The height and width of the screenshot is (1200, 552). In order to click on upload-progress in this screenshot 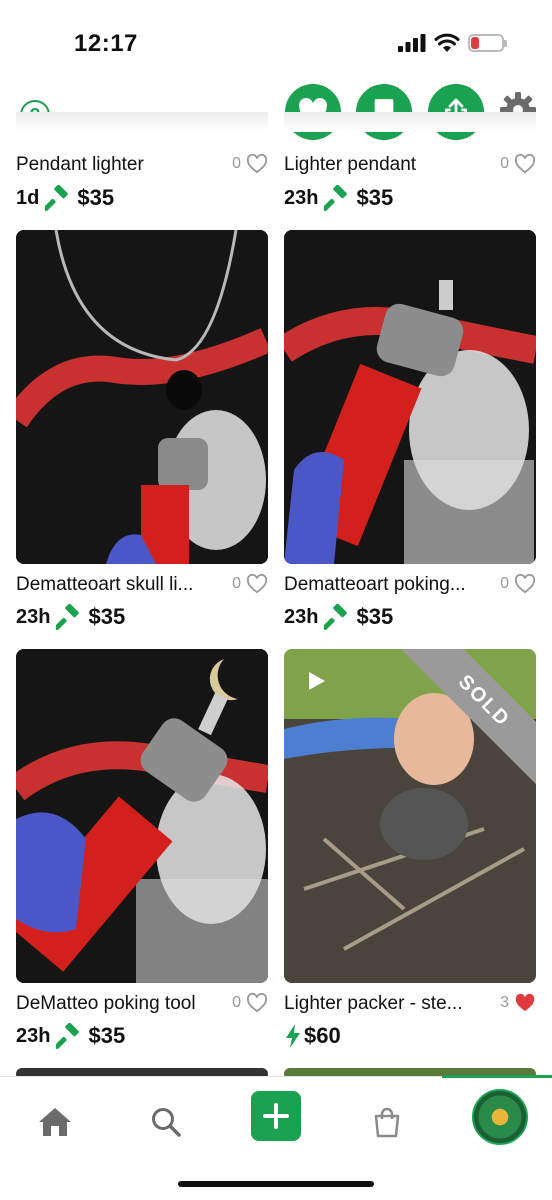, I will do `click(497, 1076)`.